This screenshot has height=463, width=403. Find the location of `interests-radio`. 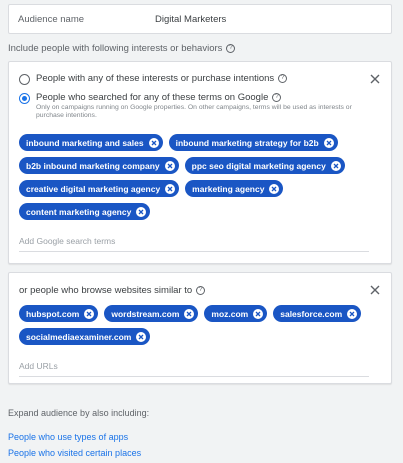

interests-radio is located at coordinates (24, 79).